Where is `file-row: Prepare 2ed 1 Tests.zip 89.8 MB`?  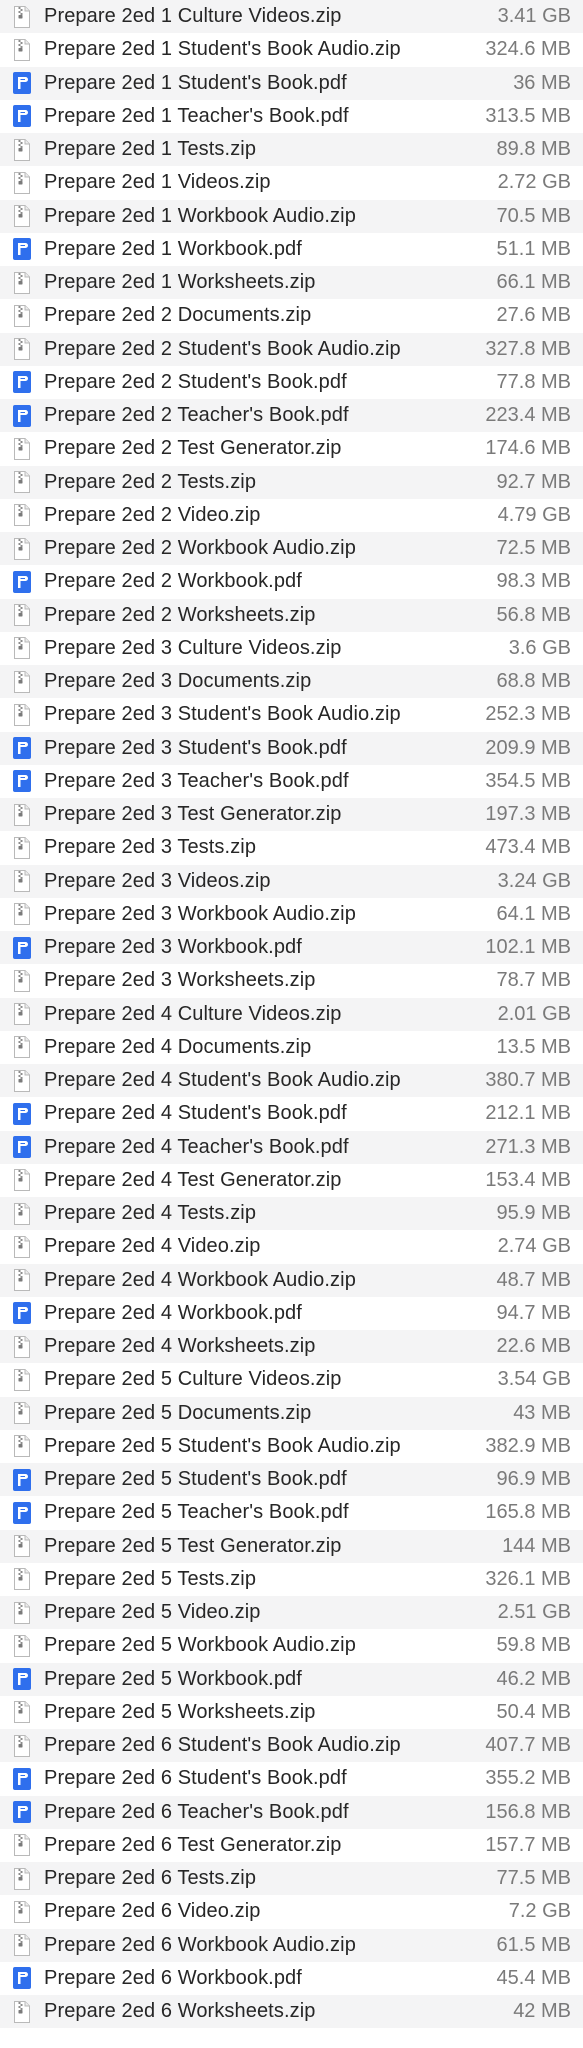 file-row: Prepare 2ed 1 Tests.zip 89.8 MB is located at coordinates (291, 150).